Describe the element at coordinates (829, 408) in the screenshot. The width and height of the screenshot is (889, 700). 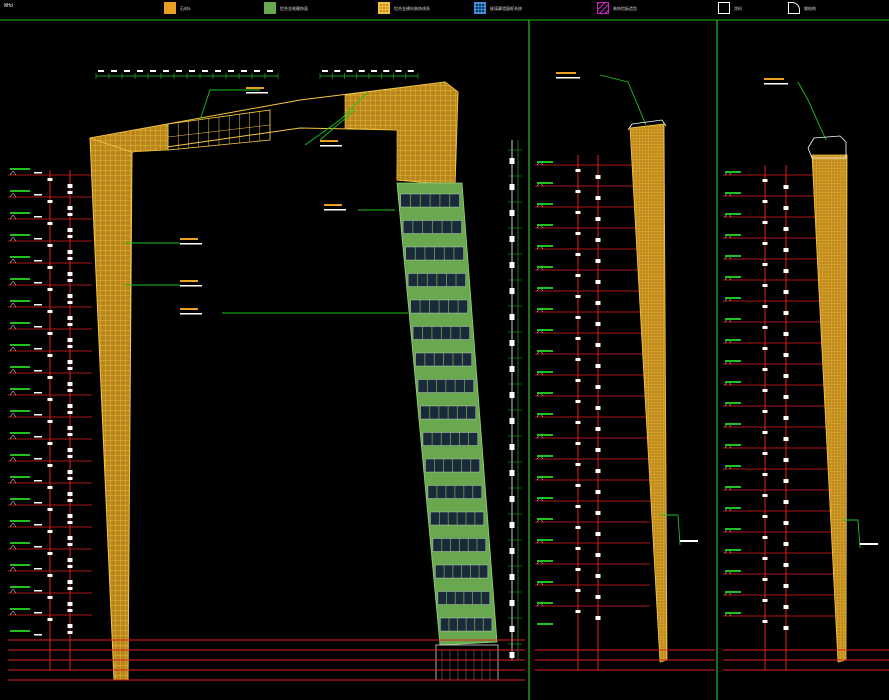
I see `stone-tower-slab` at that location.